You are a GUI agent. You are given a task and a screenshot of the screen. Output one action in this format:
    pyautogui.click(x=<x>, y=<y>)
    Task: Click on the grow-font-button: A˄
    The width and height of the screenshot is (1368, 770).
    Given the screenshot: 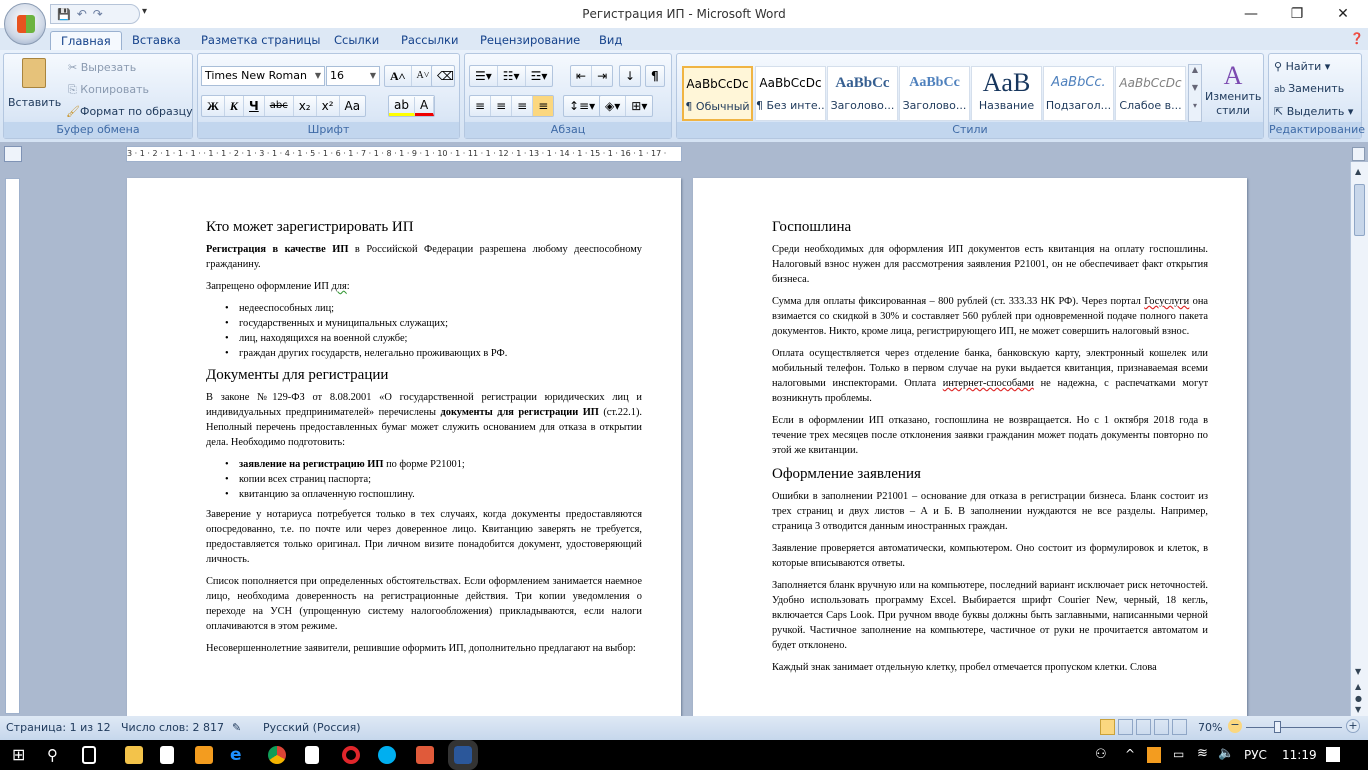 What is the action you would take?
    pyautogui.click(x=398, y=76)
    